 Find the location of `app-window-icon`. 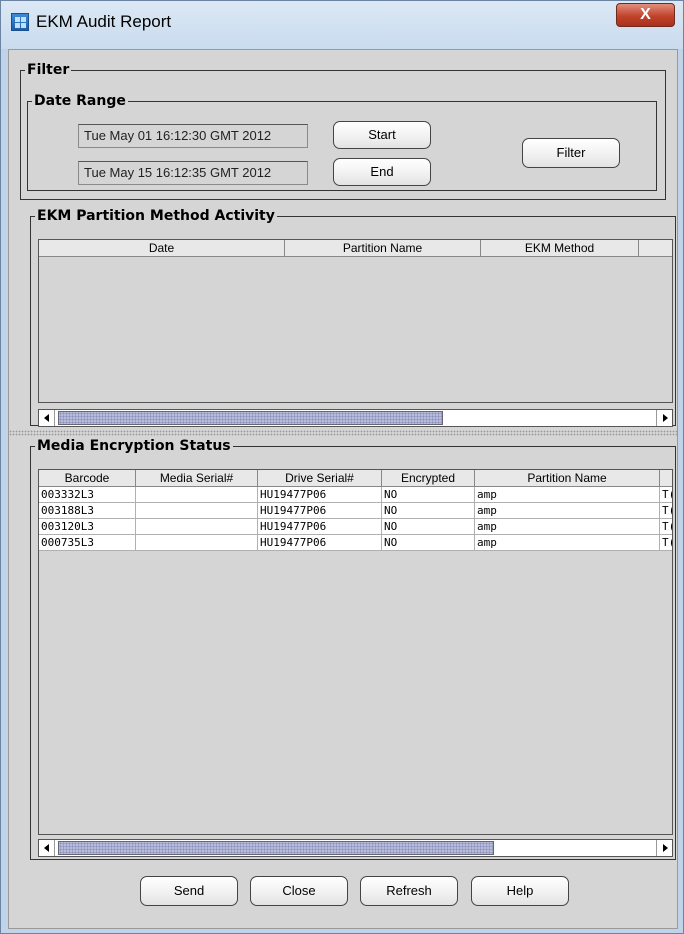

app-window-icon is located at coordinates (20, 22).